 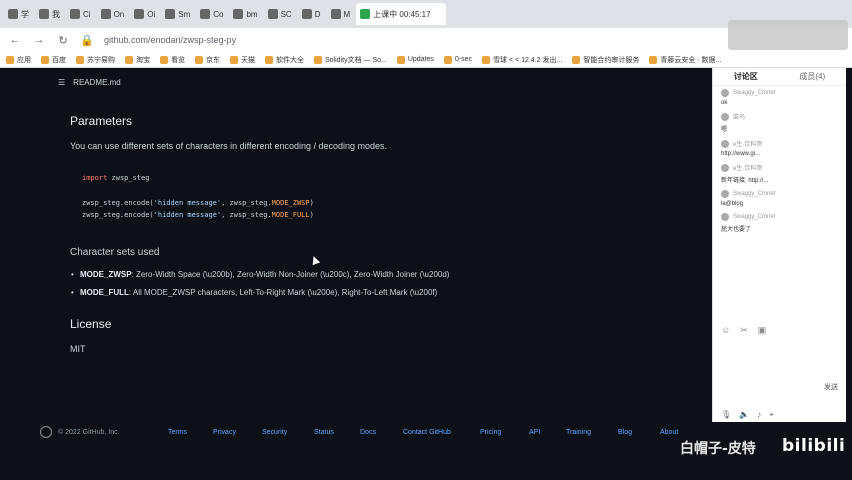 I want to click on list-icon: ☰, so click(x=61, y=82).